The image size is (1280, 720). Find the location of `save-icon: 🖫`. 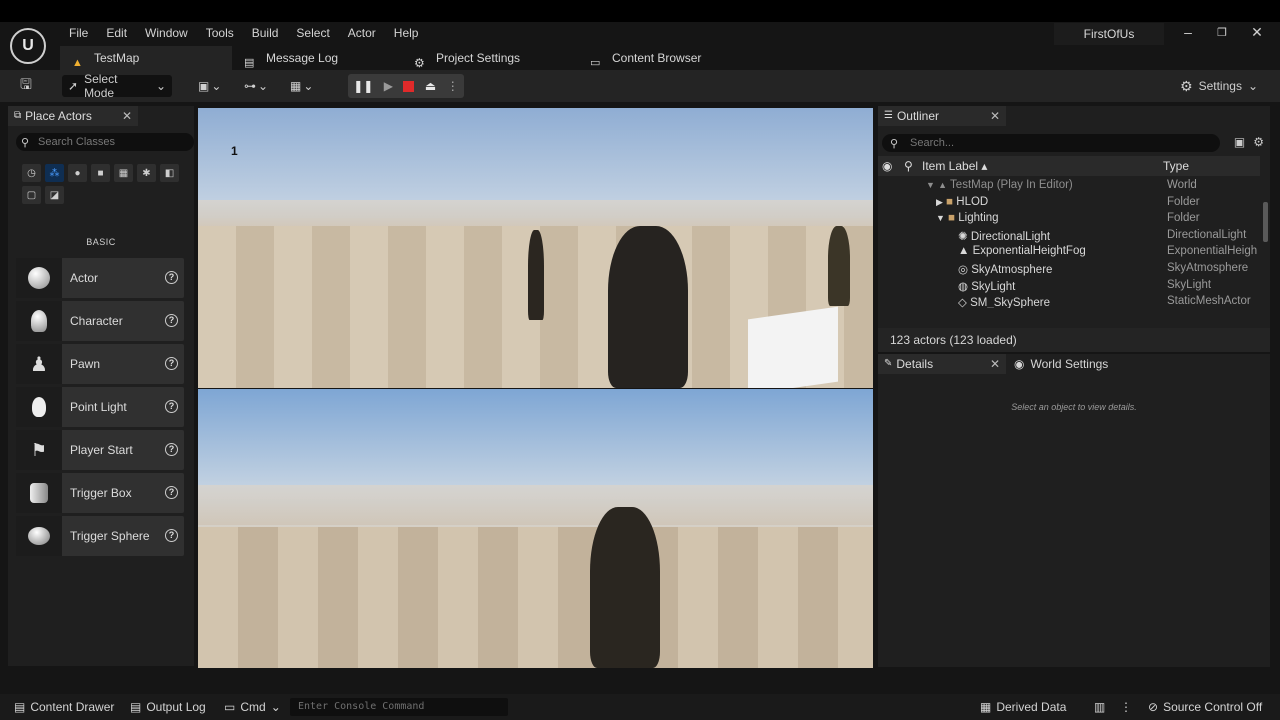

save-icon: 🖫 is located at coordinates (26, 86).